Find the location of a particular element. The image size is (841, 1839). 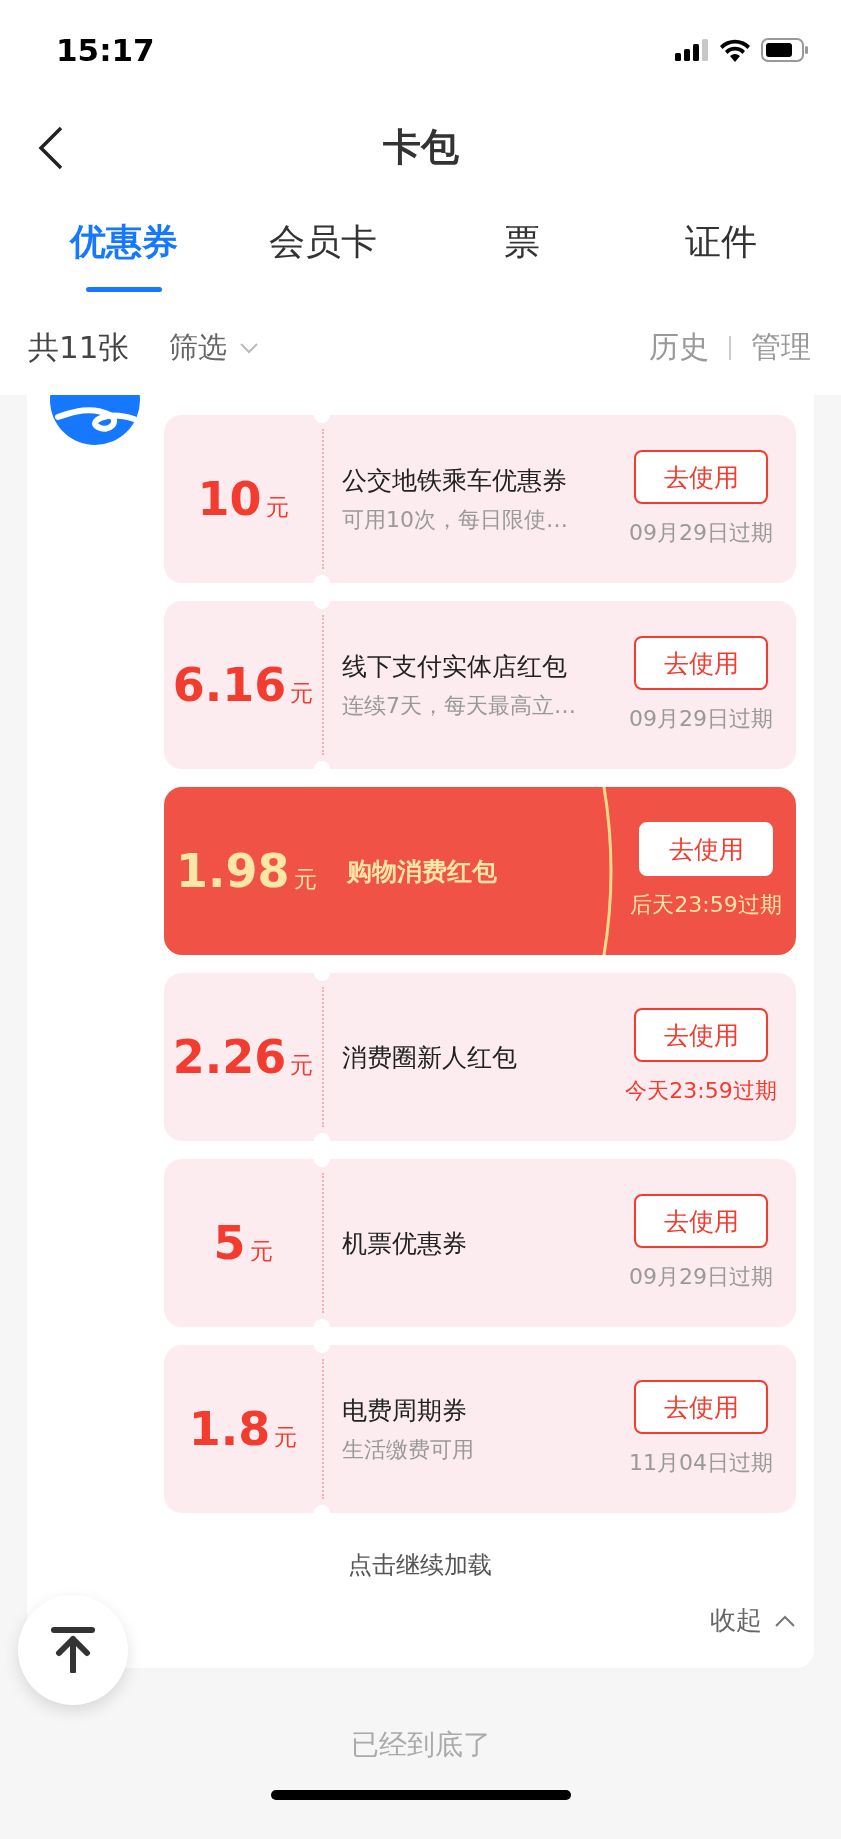

coupon-amount: 2.26 元 is located at coordinates (243, 1057).